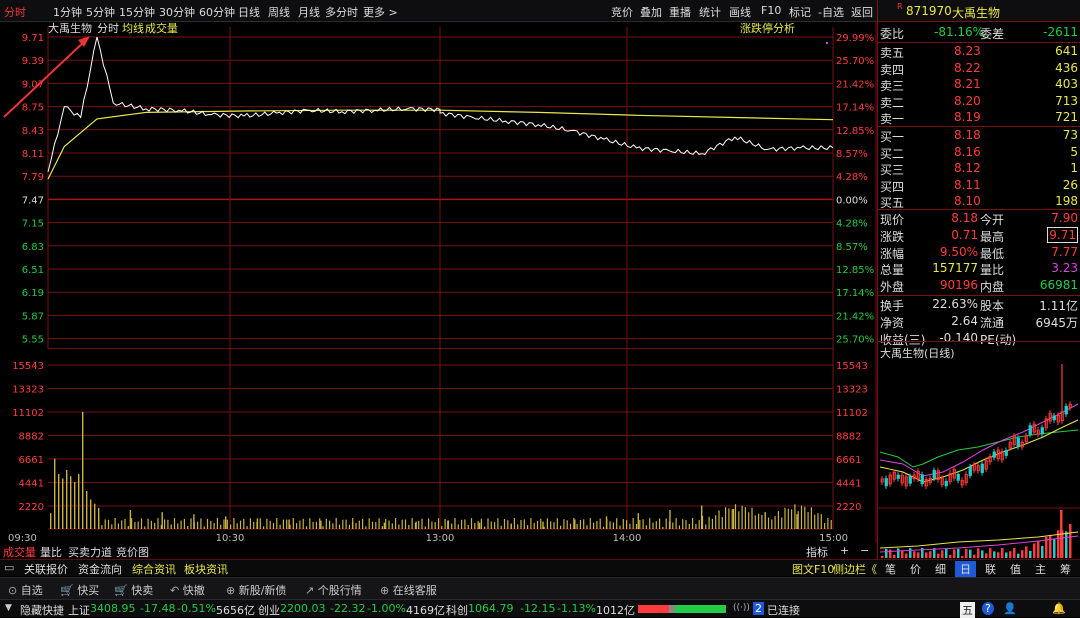 This screenshot has height=618, width=1080. I want to click on sh-pct: -0.51%, so click(196, 608).